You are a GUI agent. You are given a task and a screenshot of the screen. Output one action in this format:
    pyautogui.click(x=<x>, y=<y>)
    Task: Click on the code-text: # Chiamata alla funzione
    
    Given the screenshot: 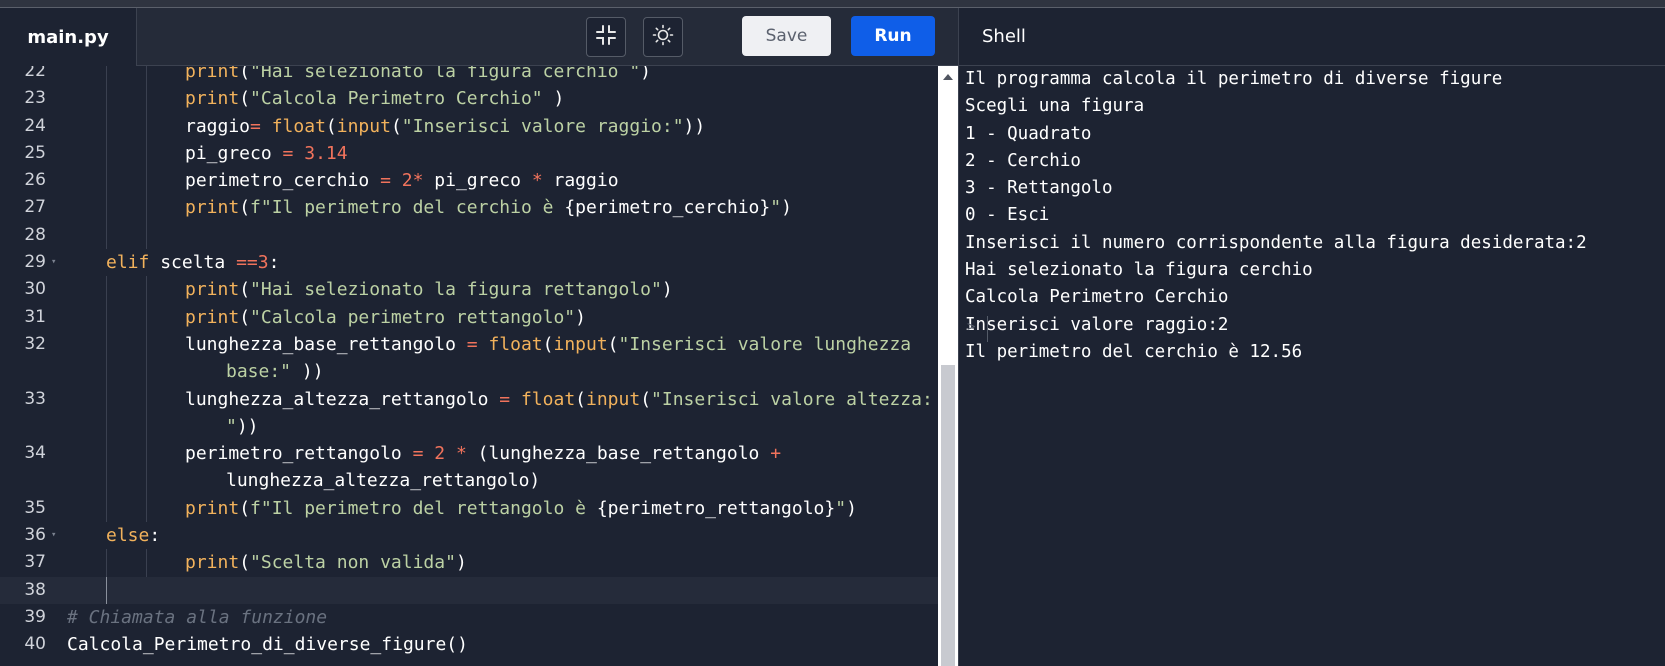 What is the action you would take?
    pyautogui.click(x=498, y=617)
    